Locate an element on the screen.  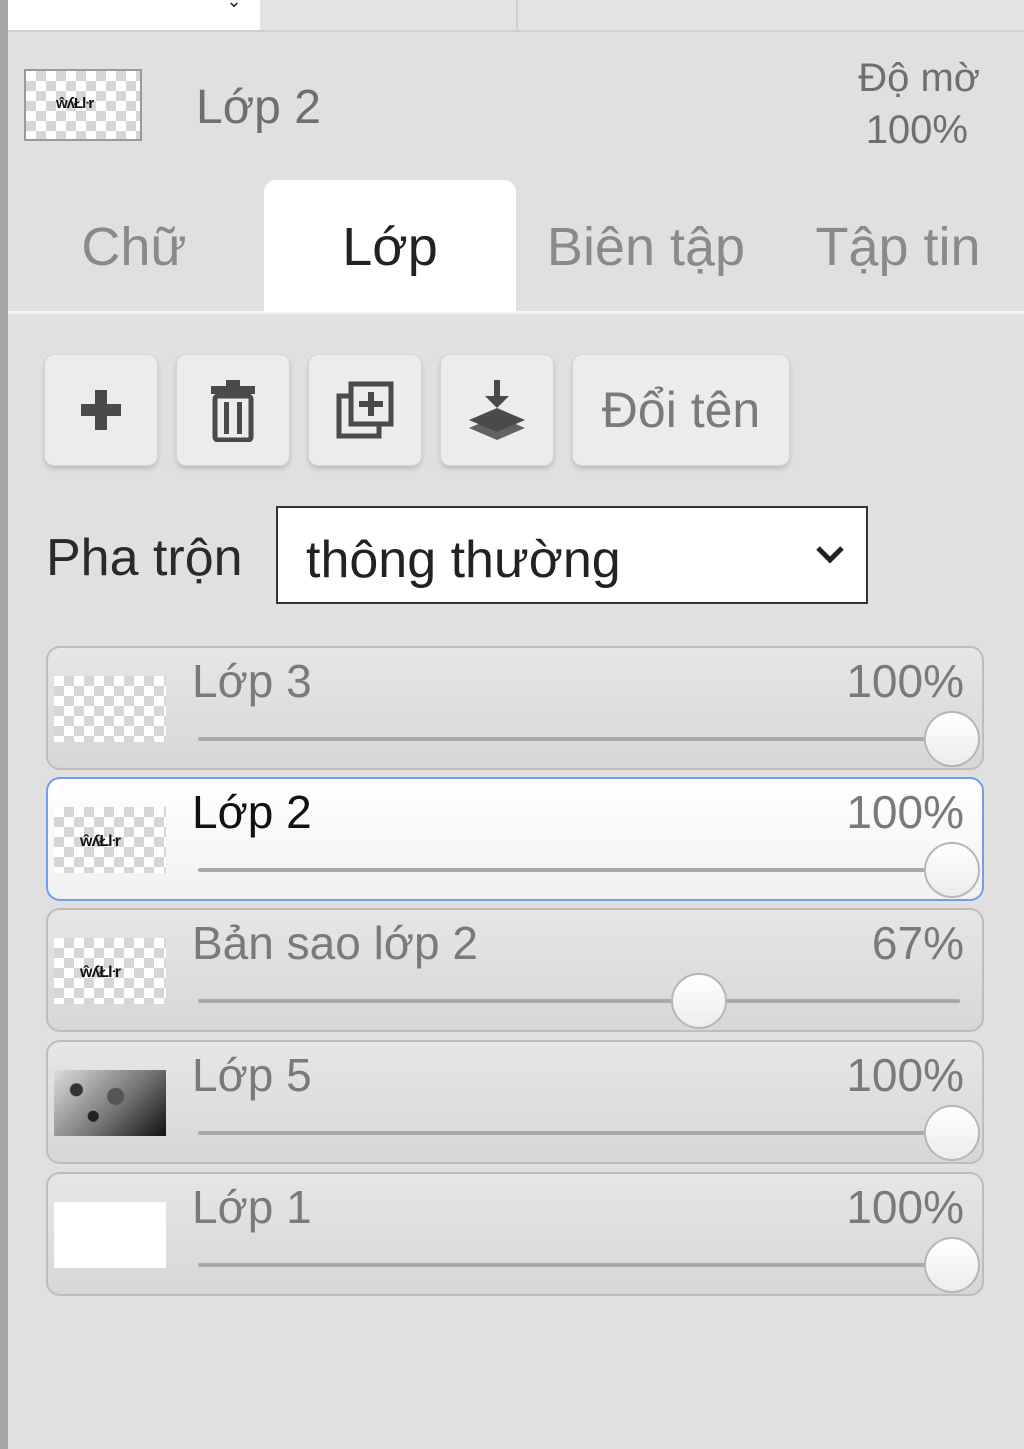
duplicate-layer-button is located at coordinates (365, 410).